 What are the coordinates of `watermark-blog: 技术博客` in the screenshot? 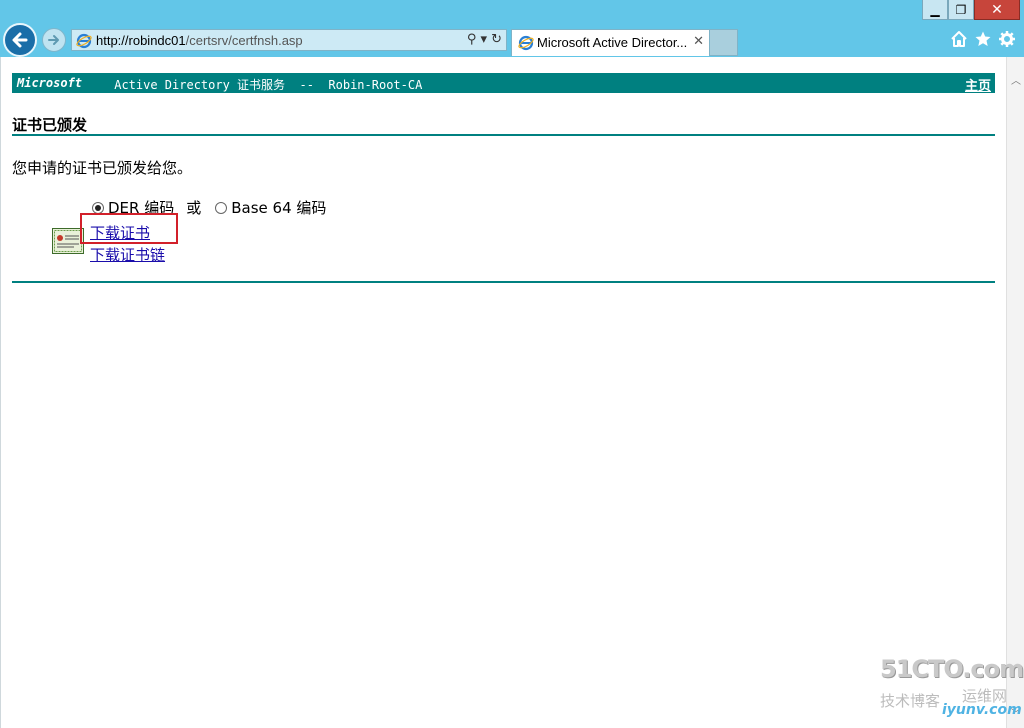 It's located at (910, 701).